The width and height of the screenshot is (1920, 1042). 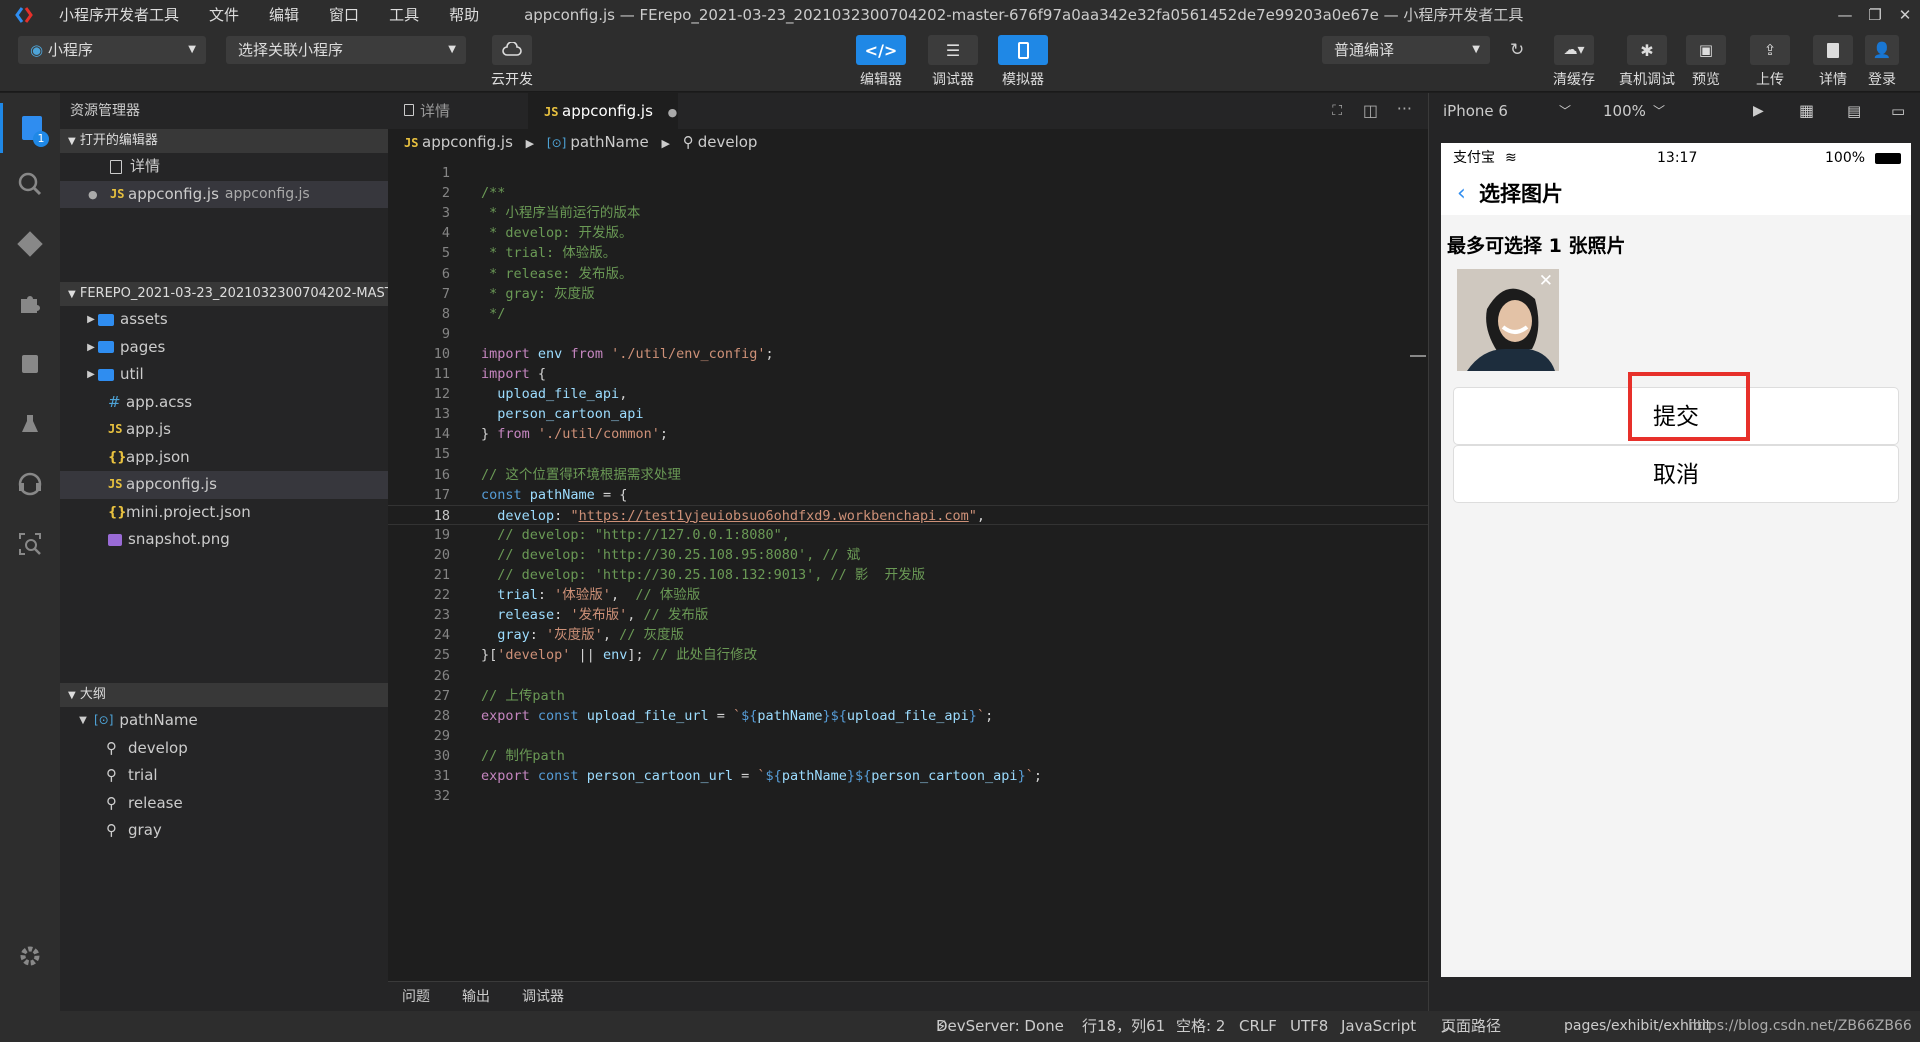 I want to click on outline-item: ⚲ develop, so click(x=224, y=749).